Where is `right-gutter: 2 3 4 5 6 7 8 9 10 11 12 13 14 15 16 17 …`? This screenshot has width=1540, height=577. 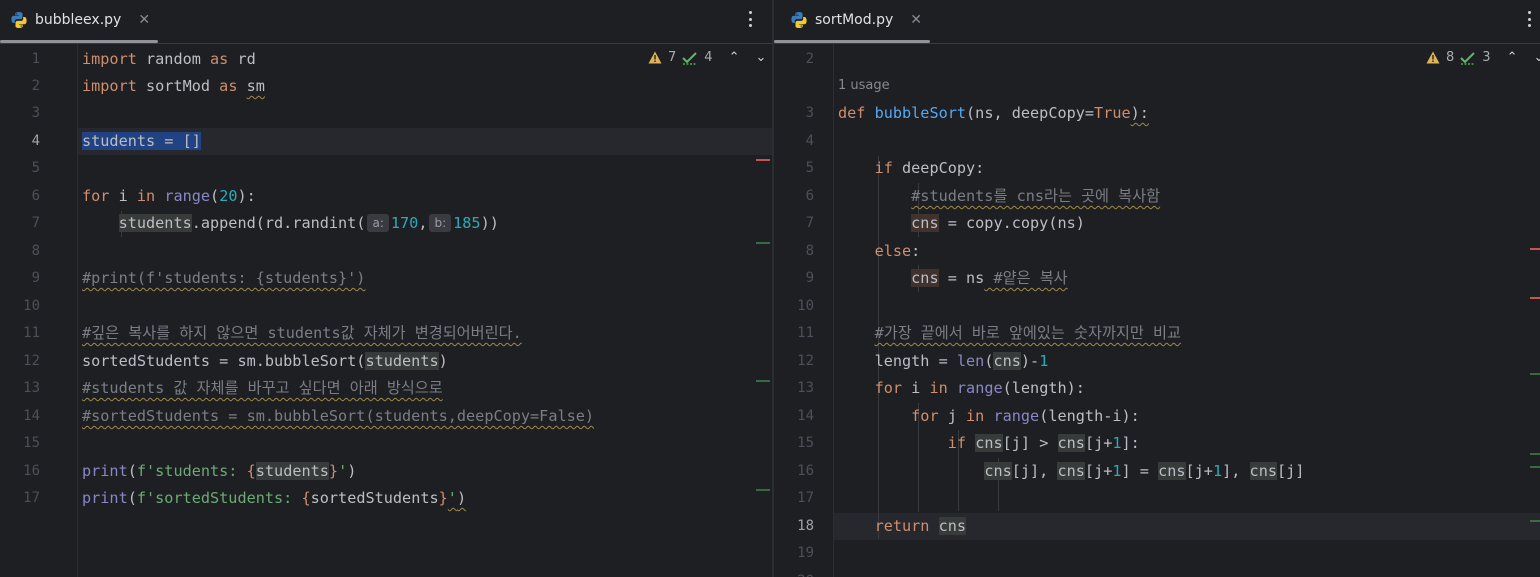
right-gutter: 2 3 4 5 6 7 8 9 10 11 12 13 14 15 16 17 … is located at coordinates (804, 310).